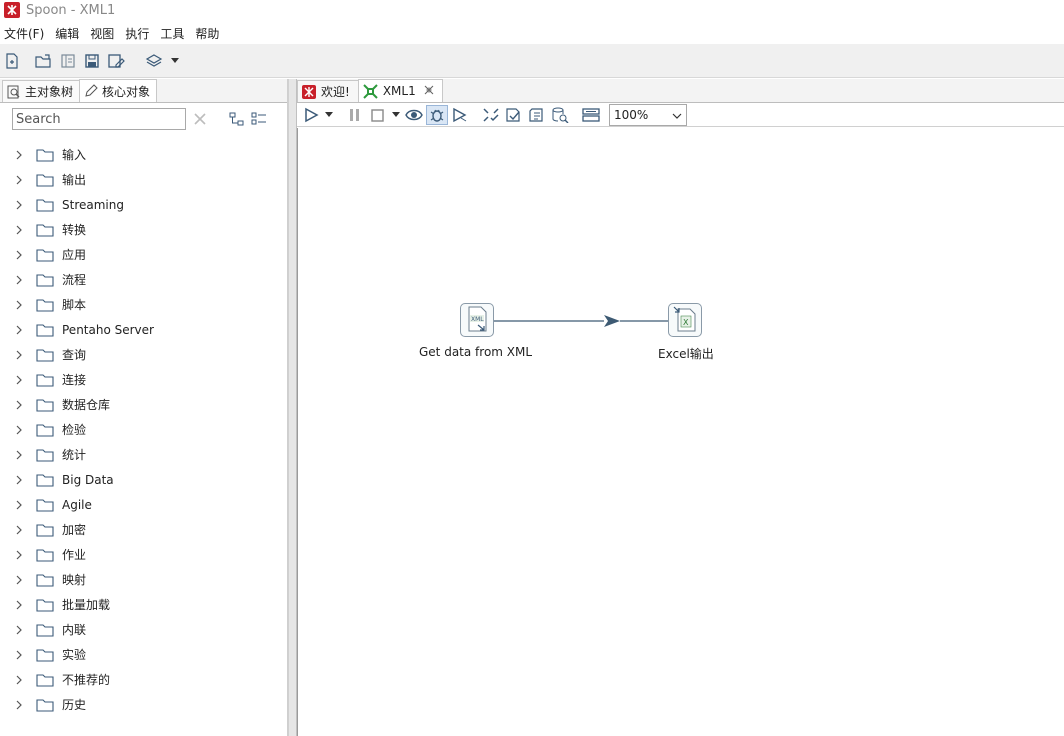  What do you see at coordinates (143, 579) in the screenshot?
I see `tree-item: 映射` at bounding box center [143, 579].